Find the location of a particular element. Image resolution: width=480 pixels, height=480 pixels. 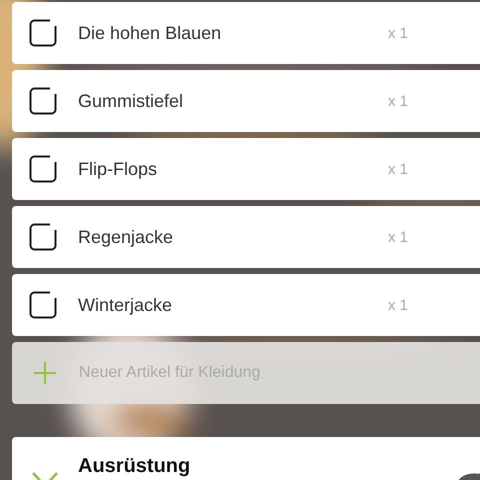

item-name: Die hohen Blauen is located at coordinates (150, 33).